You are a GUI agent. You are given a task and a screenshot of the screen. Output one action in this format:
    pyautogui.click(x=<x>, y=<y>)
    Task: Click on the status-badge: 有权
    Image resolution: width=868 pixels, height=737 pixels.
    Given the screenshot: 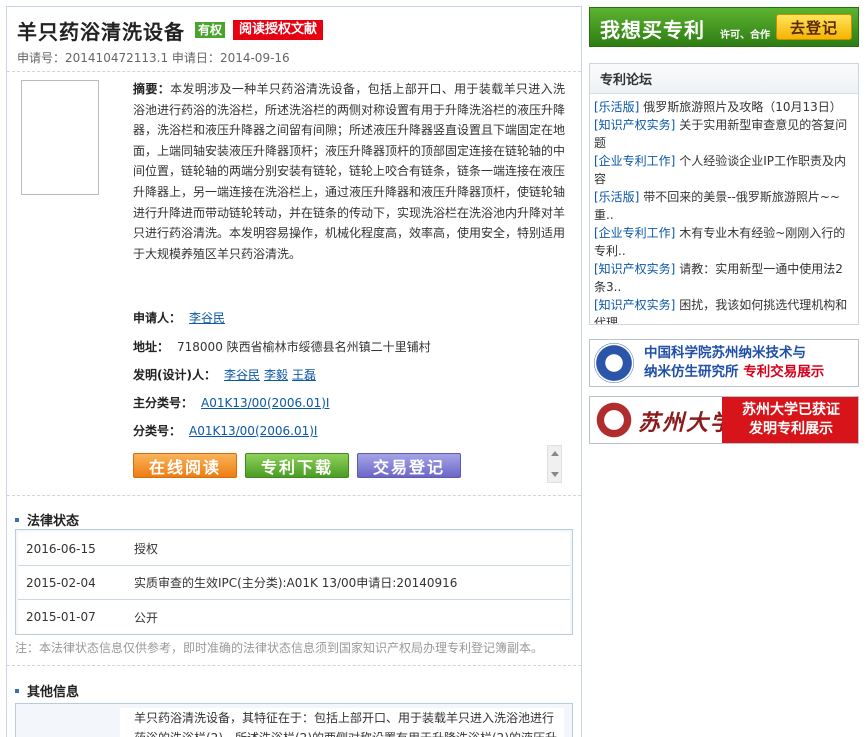 What is the action you would take?
    pyautogui.click(x=210, y=30)
    